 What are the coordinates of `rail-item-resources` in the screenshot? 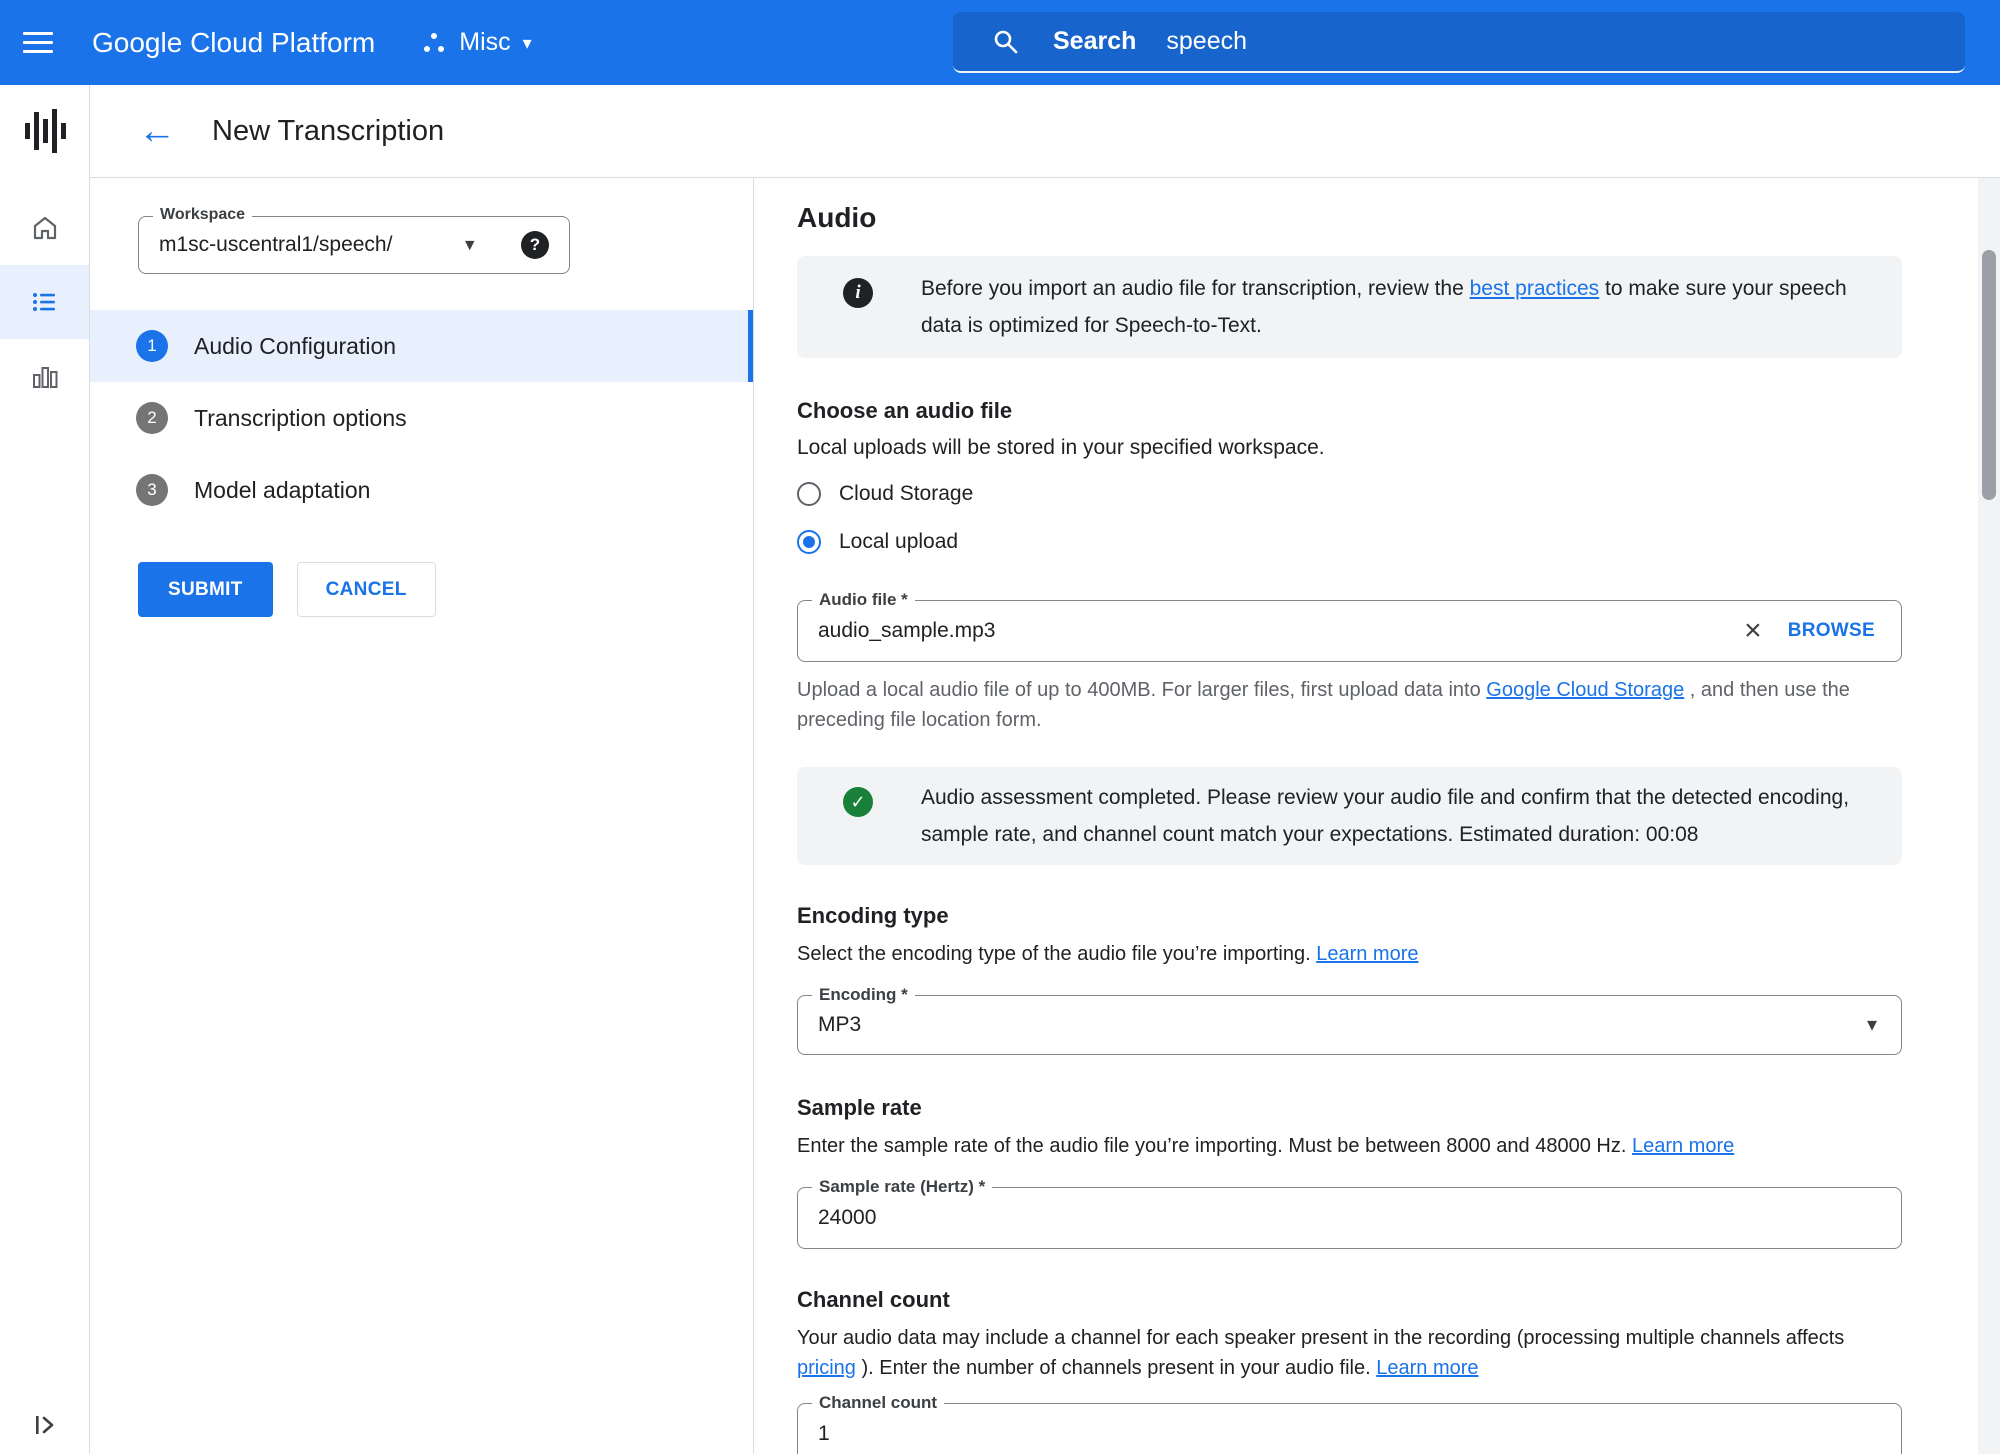 It's located at (44, 376).